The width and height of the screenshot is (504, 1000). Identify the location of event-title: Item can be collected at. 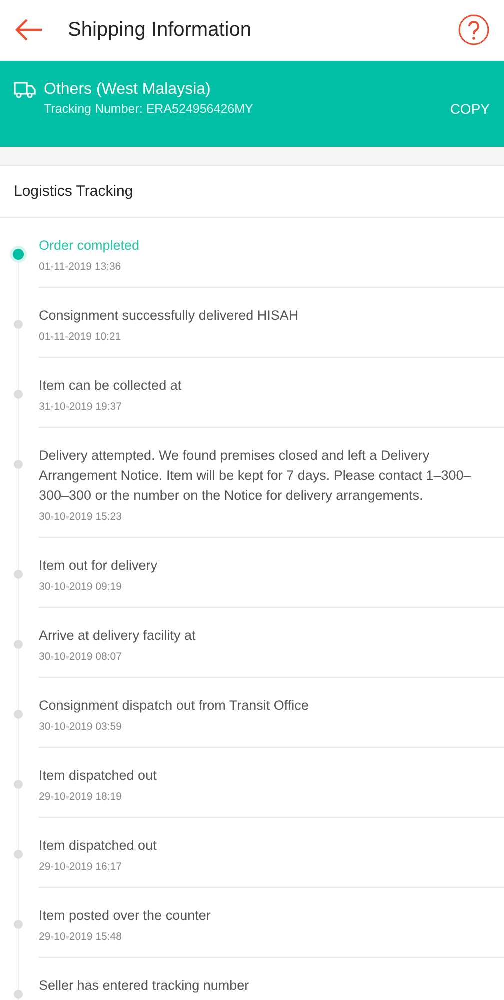
(111, 386).